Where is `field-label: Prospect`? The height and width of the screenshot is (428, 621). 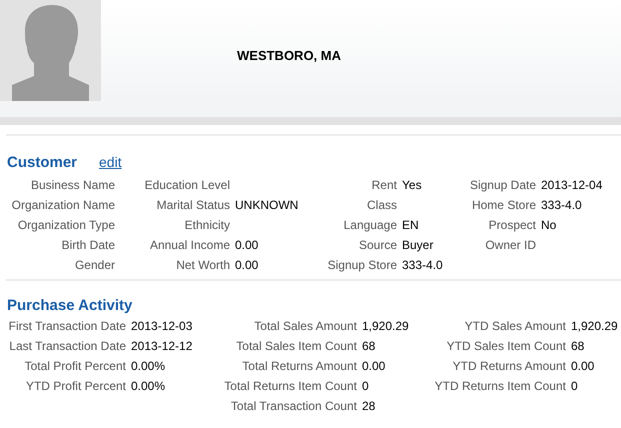
field-label: Prospect is located at coordinates (512, 225).